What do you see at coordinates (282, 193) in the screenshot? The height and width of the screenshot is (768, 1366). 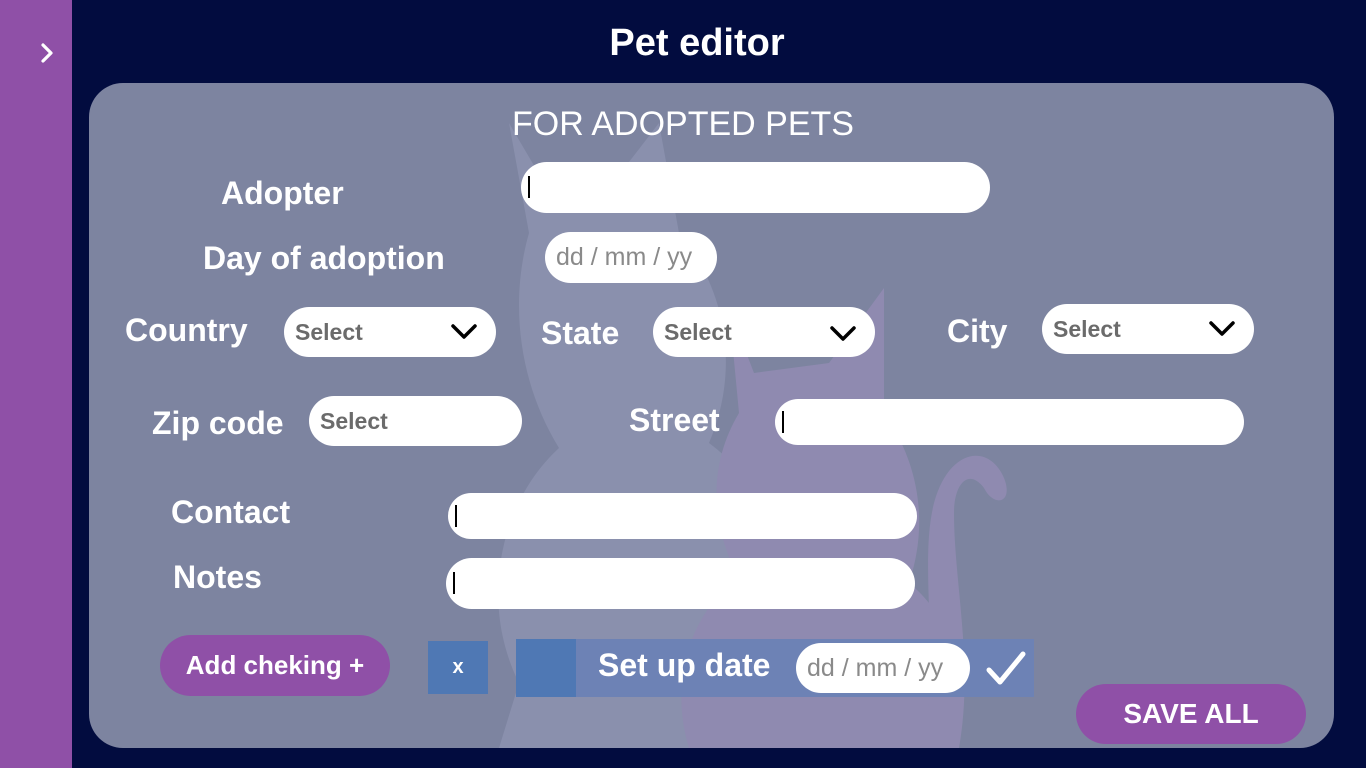 I see `adopter-label: Adopter` at bounding box center [282, 193].